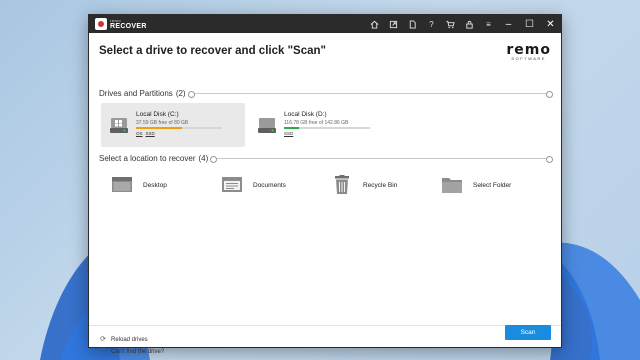  I want to click on remo-logo-word: remo, so click(528, 50).